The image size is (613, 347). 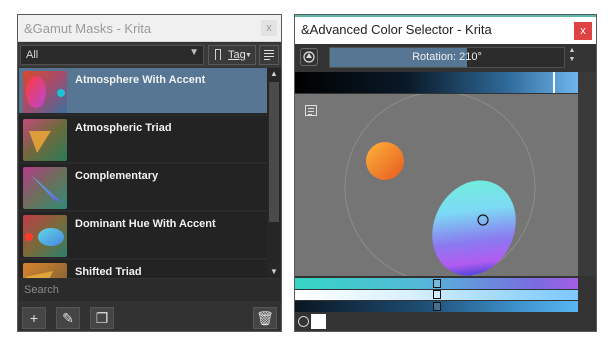 I want to click on scroll-thumb, so click(x=274, y=152).